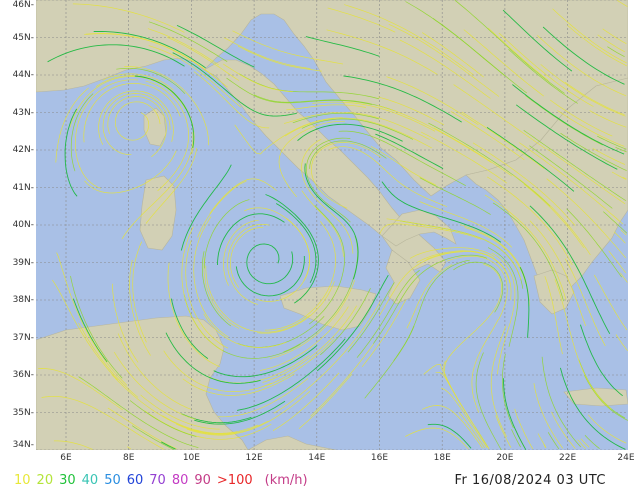  Describe the element at coordinates (23, 225) in the screenshot. I see `latitude-label: 40N-` at that location.